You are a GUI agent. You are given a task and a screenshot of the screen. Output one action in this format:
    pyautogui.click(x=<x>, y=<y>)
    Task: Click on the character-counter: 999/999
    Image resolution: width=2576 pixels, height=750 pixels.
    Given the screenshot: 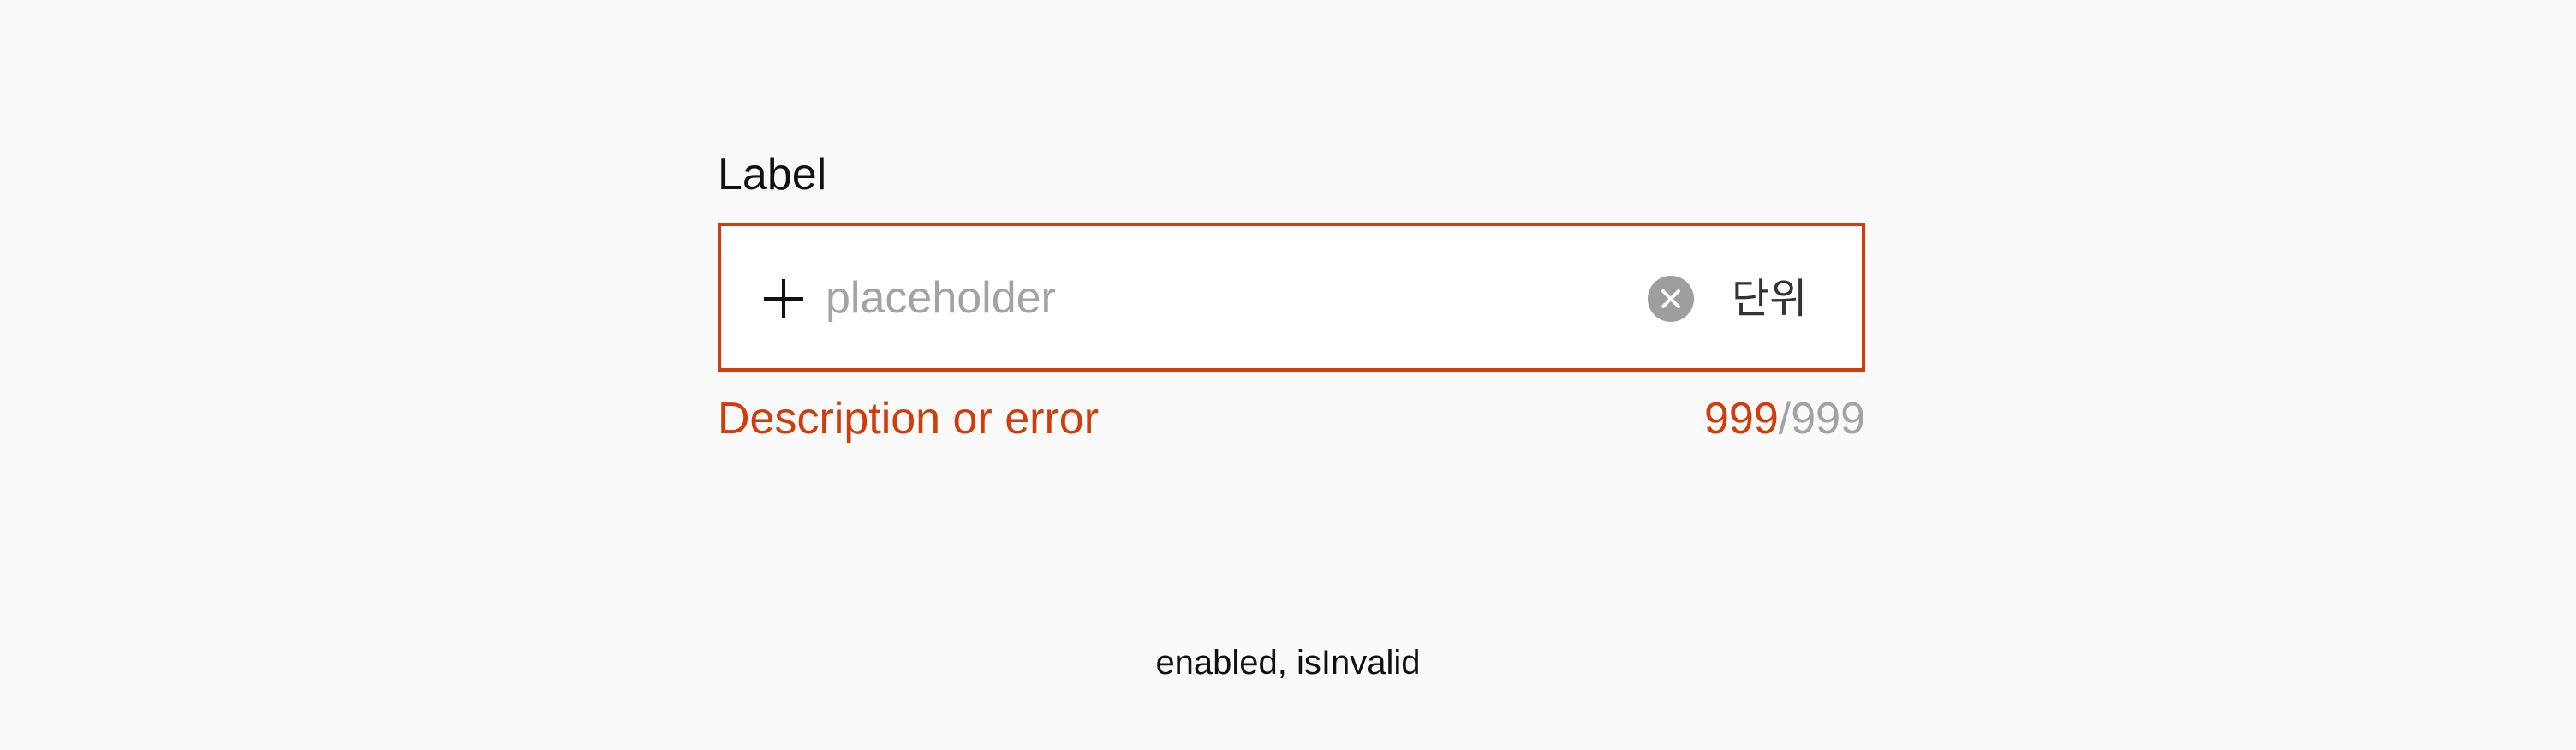 What is the action you would take?
    pyautogui.click(x=1785, y=419)
    